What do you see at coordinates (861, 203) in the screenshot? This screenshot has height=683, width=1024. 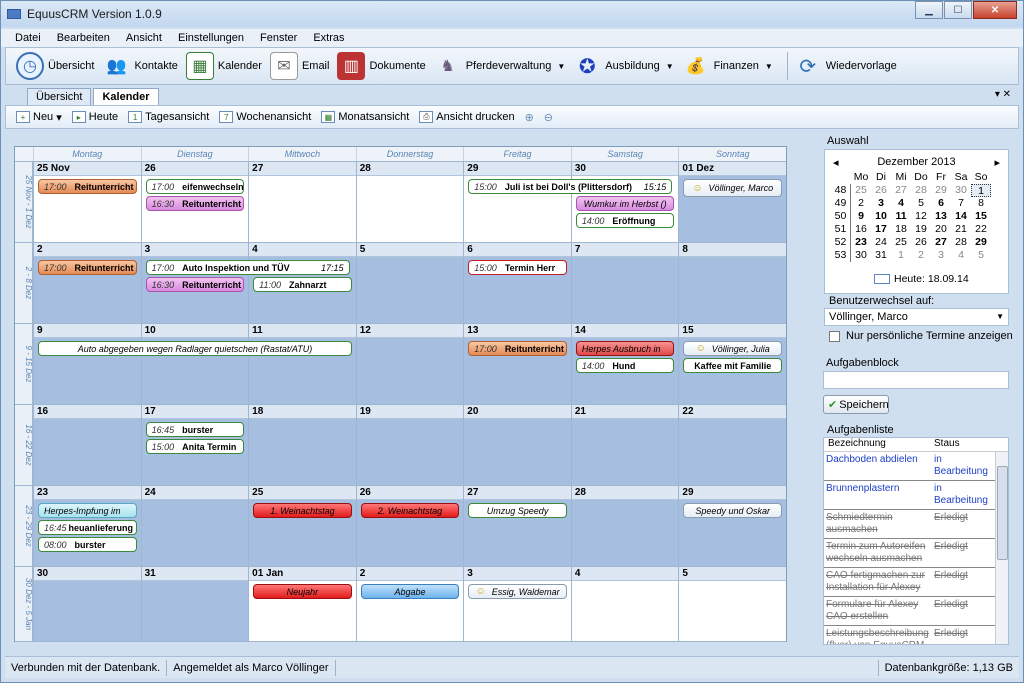 I see `mini-day: 2` at bounding box center [861, 203].